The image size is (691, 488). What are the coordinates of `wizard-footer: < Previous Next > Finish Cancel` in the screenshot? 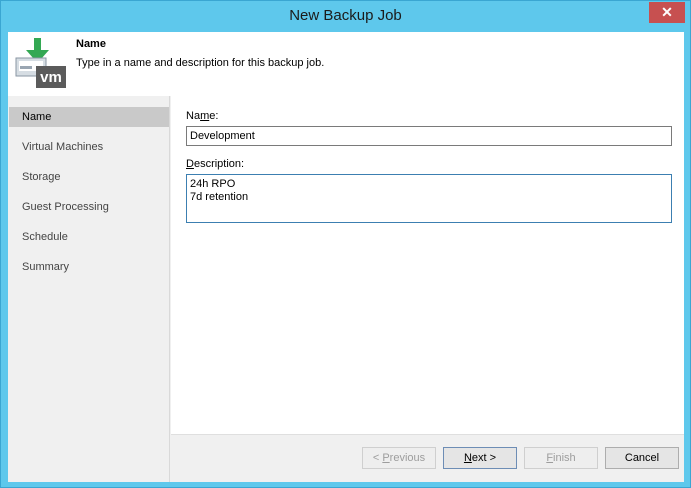 It's located at (427, 458).